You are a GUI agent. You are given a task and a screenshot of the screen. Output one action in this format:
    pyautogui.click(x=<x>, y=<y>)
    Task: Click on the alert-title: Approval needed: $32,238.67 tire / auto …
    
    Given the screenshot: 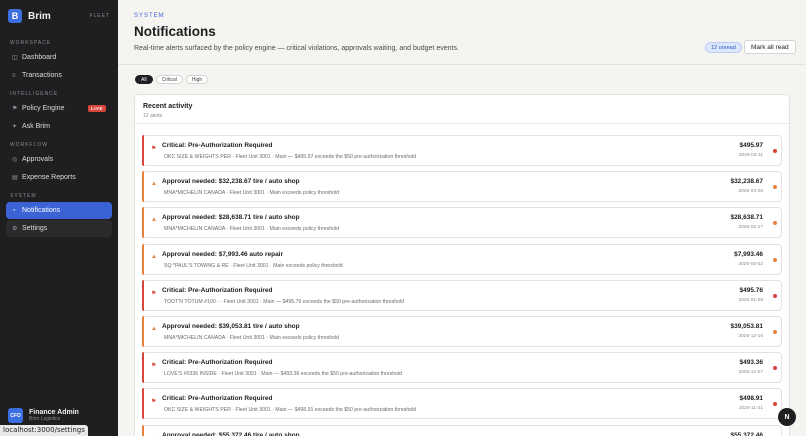 What is the action you would take?
    pyautogui.click(x=231, y=182)
    